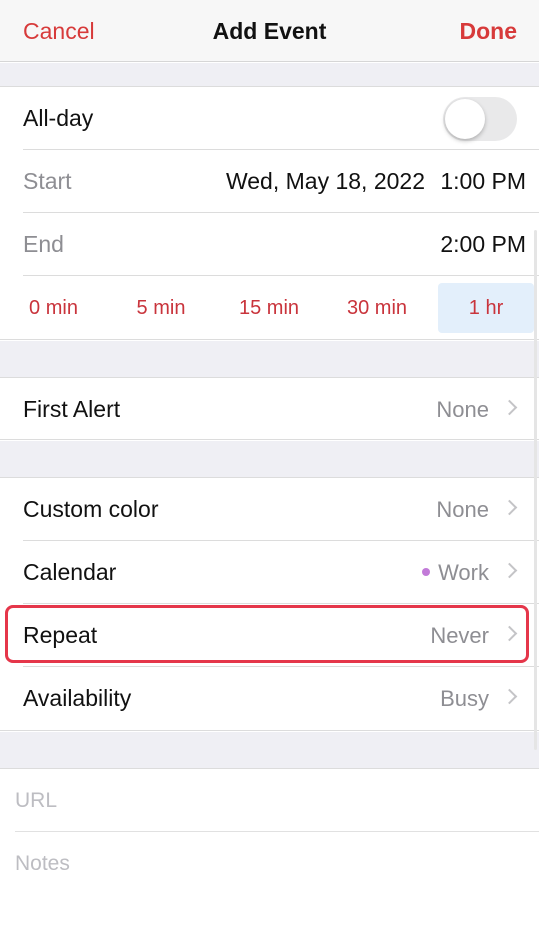 The height and width of the screenshot is (930, 539). Describe the element at coordinates (483, 244) in the screenshot. I see `end-time: 2:00 PM` at that location.